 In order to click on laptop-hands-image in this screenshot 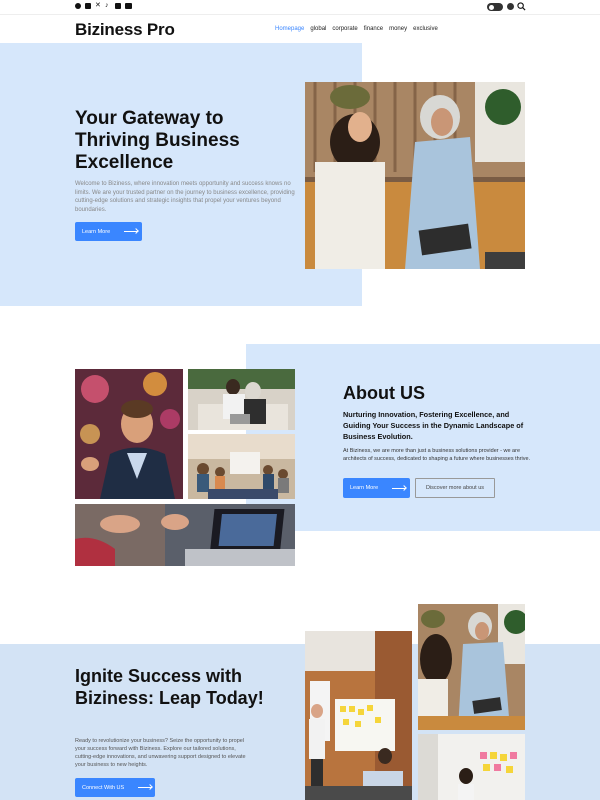, I will do `click(185, 535)`.